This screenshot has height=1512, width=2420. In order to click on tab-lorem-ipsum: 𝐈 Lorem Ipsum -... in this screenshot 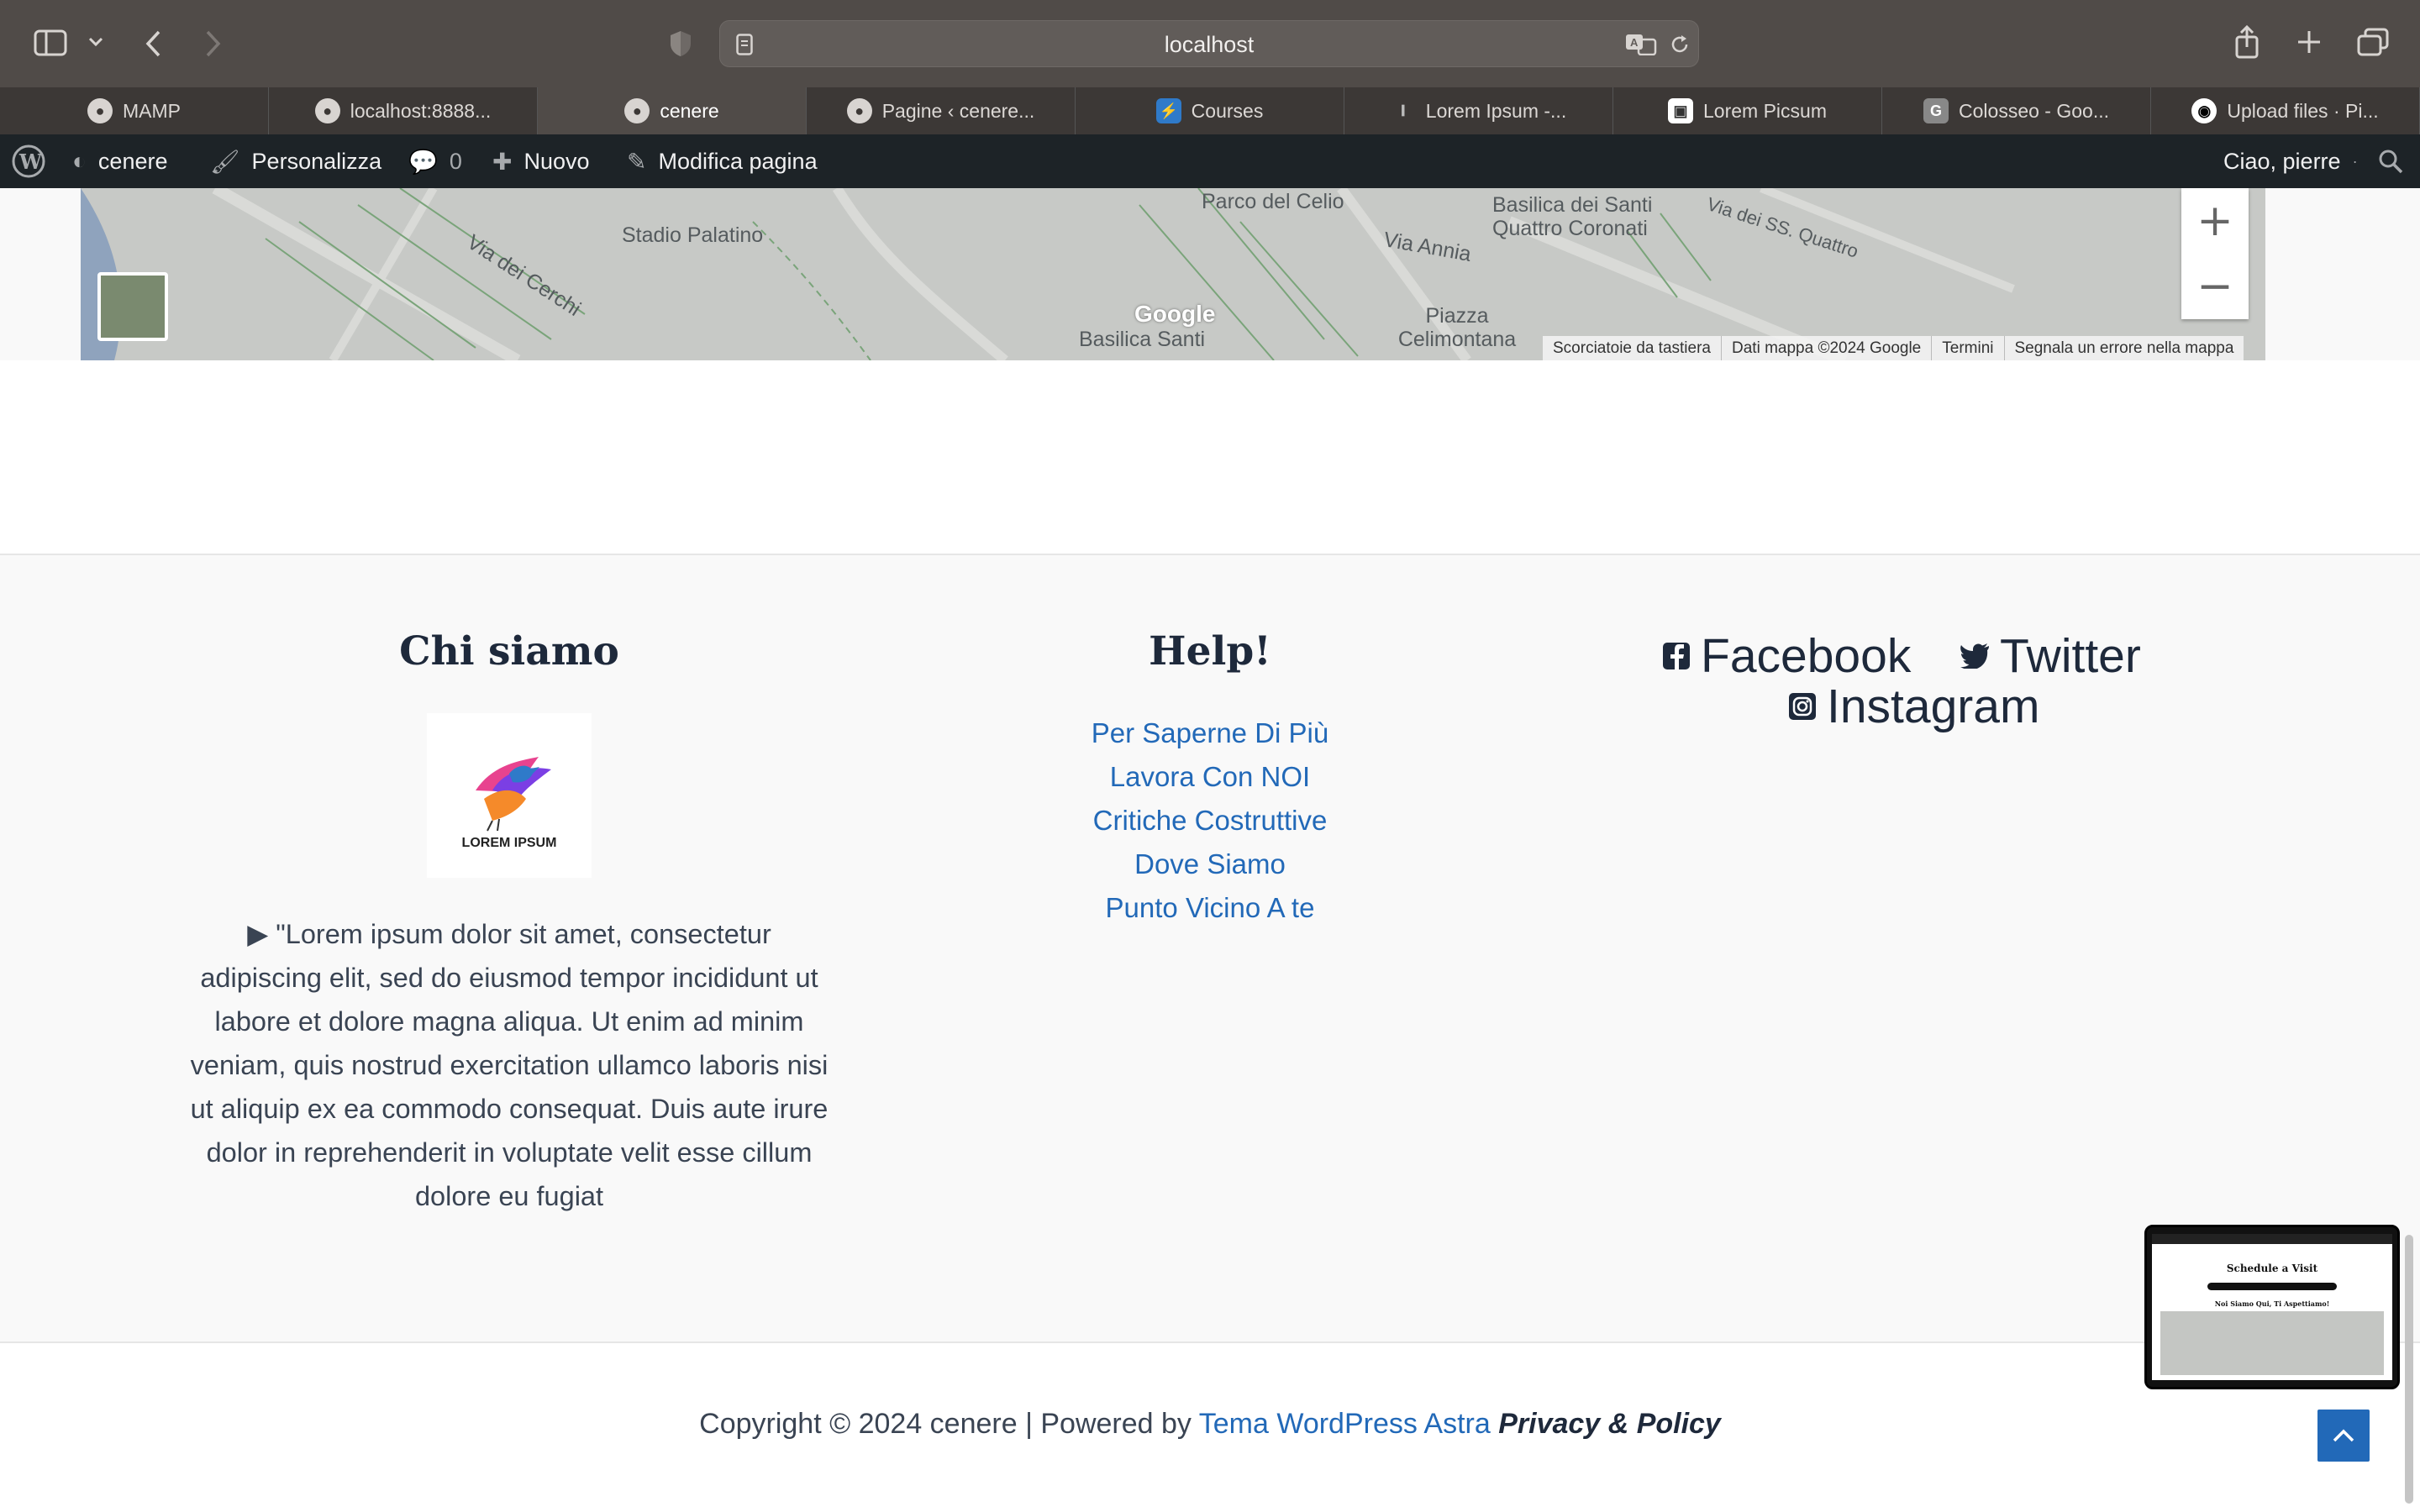, I will do `click(1478, 110)`.